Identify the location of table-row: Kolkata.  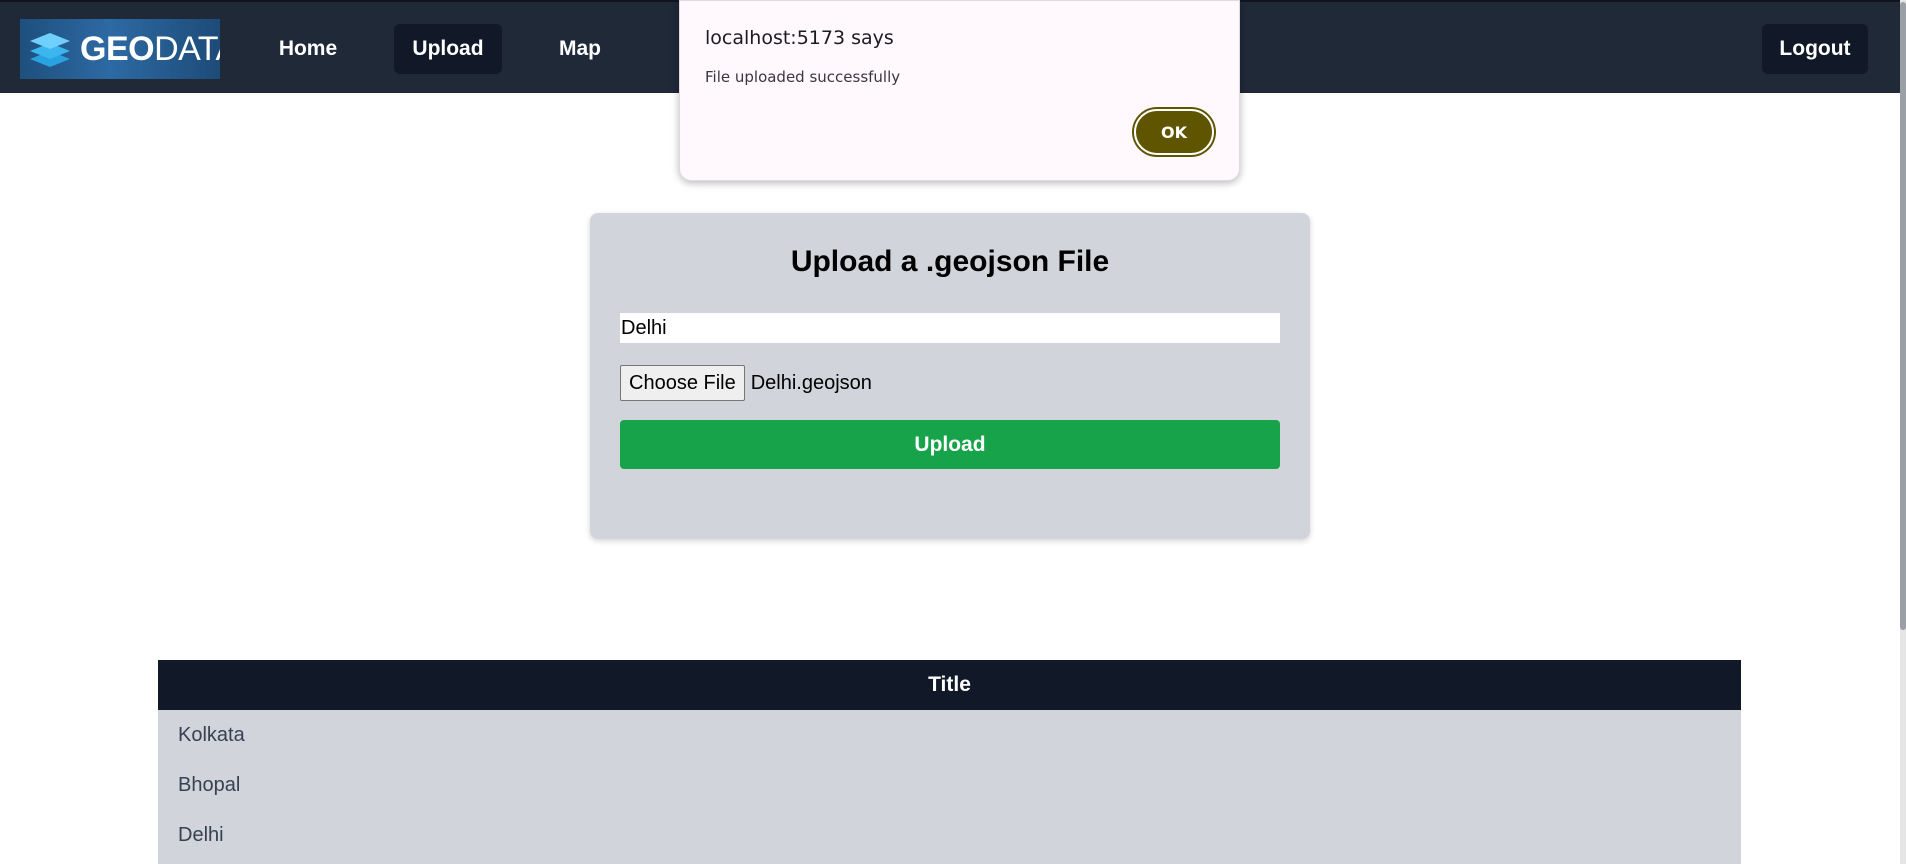
(949, 735).